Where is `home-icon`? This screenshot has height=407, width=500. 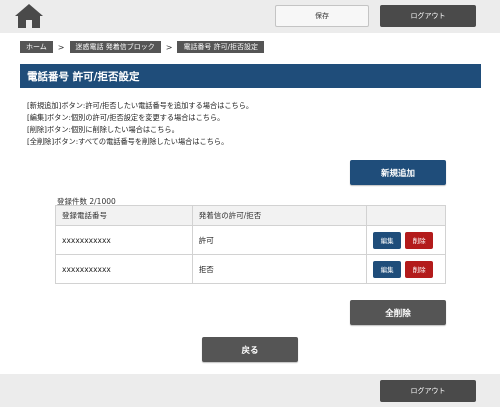 home-icon is located at coordinates (29, 16).